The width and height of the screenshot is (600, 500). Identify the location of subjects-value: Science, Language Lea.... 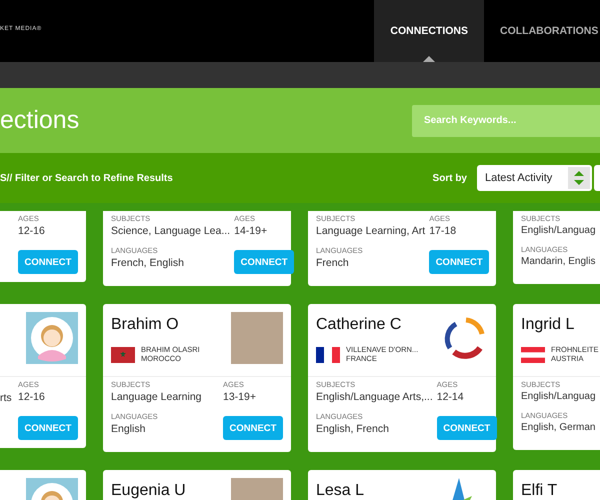
(170, 231).